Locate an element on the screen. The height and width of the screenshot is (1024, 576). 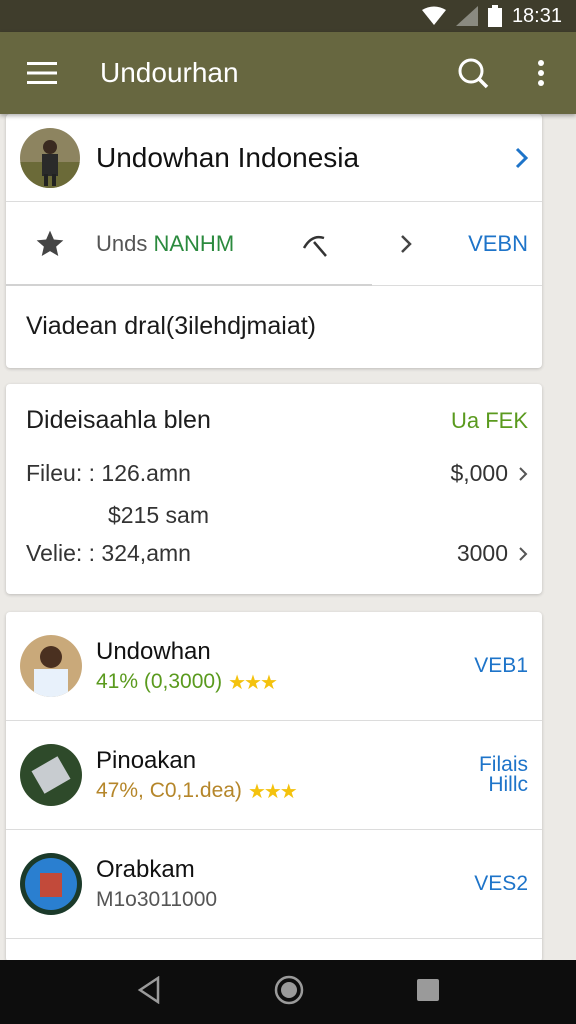
item-title: Pinoakan is located at coordinates (146, 760).